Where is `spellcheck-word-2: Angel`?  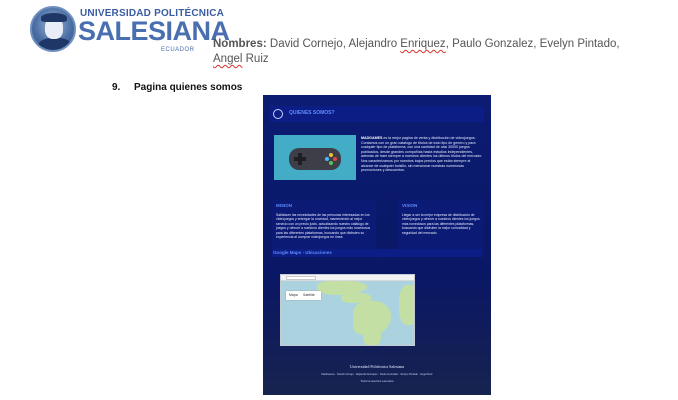 spellcheck-word-2: Angel is located at coordinates (227, 59).